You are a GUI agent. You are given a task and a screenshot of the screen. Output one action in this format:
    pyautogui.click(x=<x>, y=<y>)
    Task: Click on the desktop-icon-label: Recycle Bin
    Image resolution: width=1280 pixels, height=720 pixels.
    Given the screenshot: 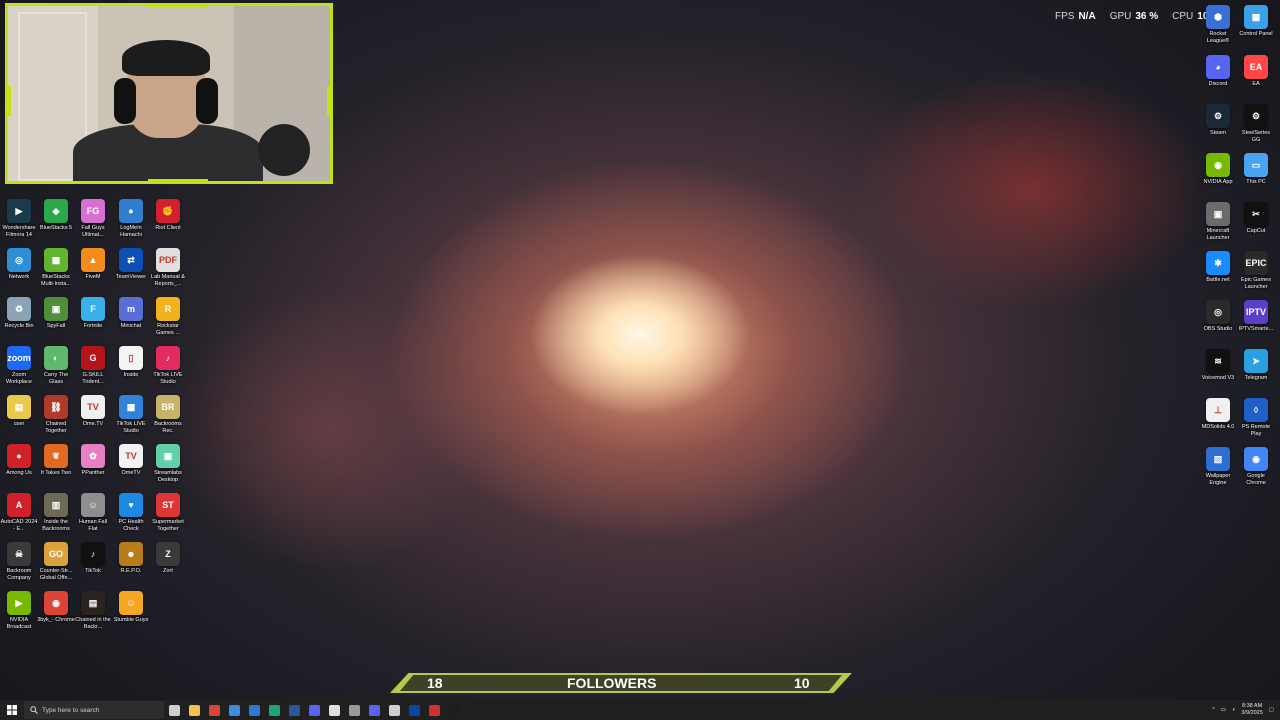 What is the action you would take?
    pyautogui.click(x=19, y=326)
    